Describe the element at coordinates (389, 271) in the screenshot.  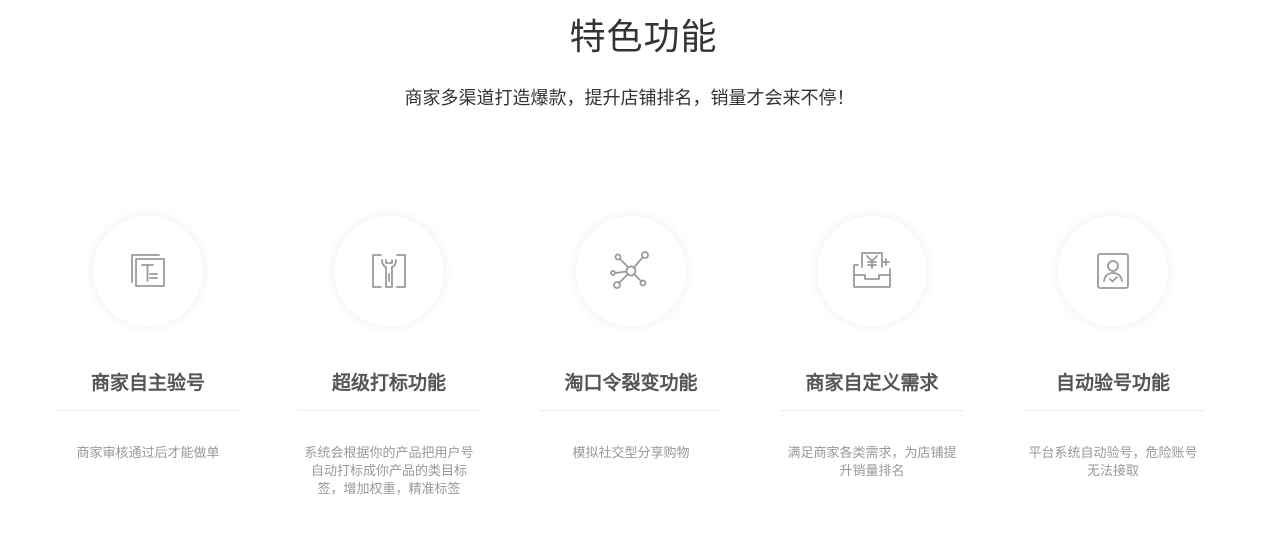
I see `tools-icon` at that location.